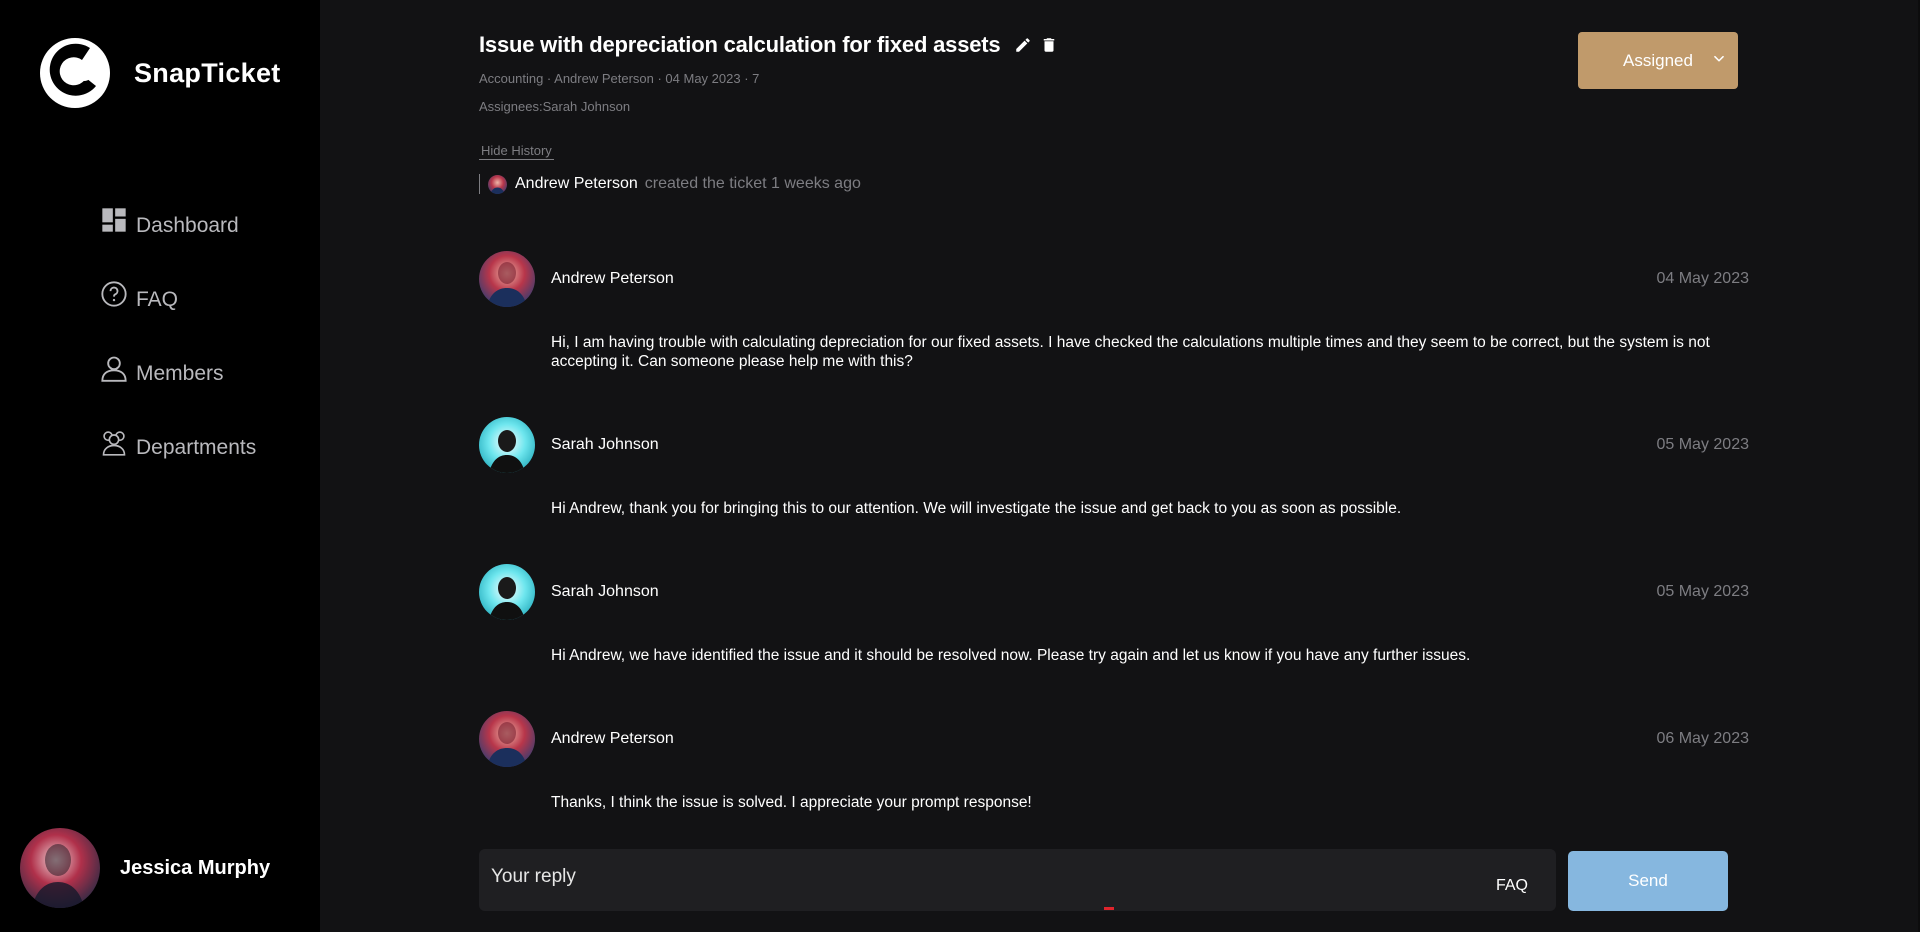 Image resolution: width=1920 pixels, height=932 pixels. Describe the element at coordinates (1023, 45) in the screenshot. I see `edit-icon` at that location.